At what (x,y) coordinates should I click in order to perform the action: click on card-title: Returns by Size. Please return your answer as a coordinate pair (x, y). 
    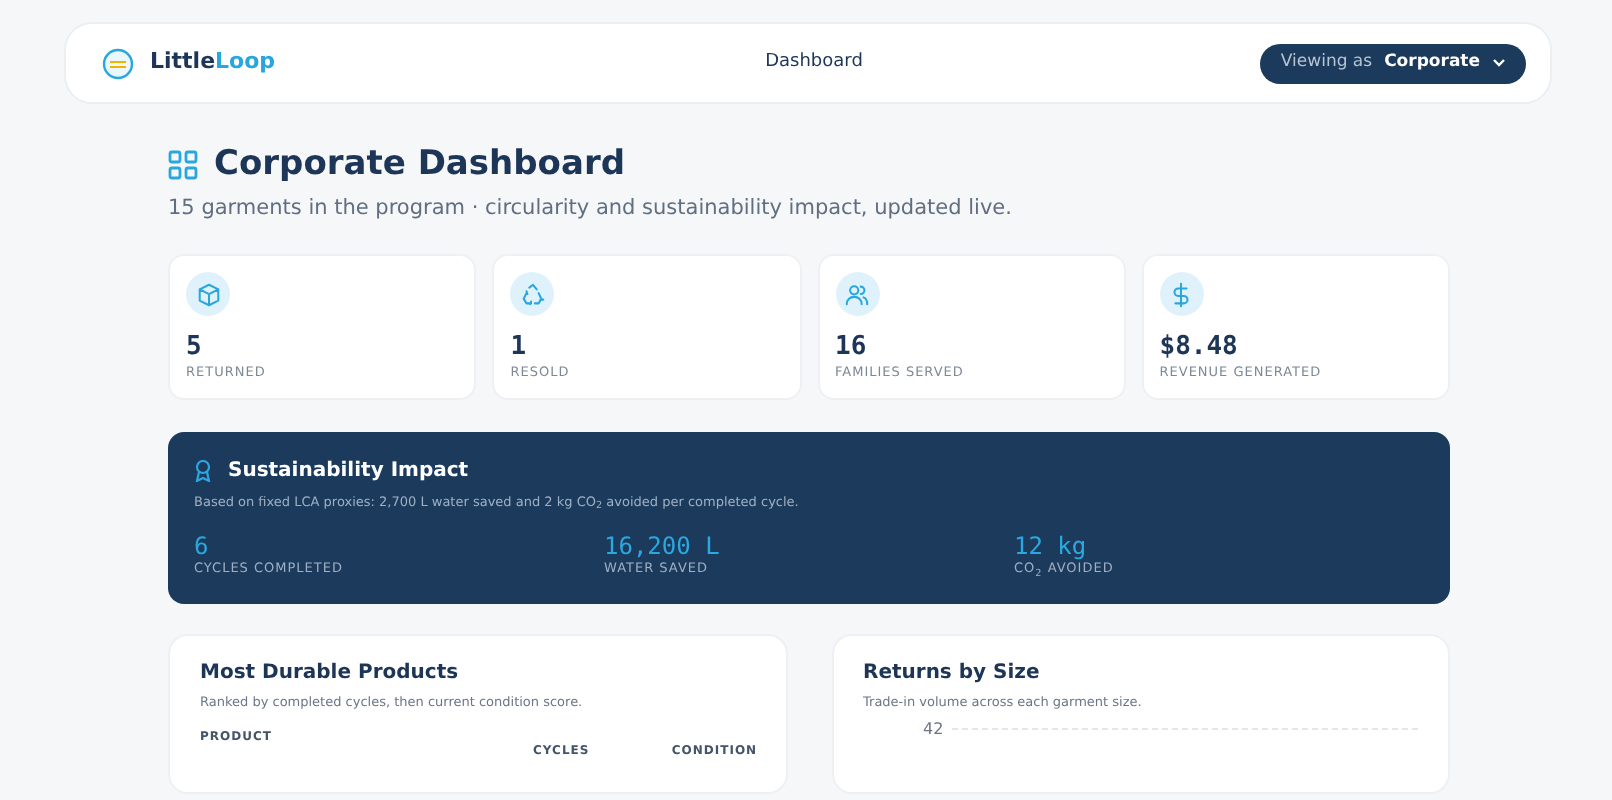
    Looking at the image, I should click on (952, 674).